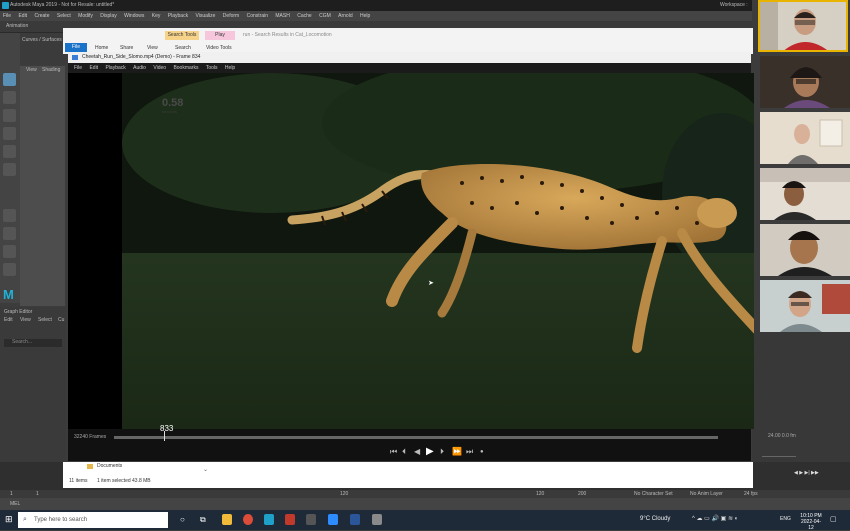  Describe the element at coordinates (442, 452) in the screenshot. I see `step-forward-icon: ⏵` at that location.